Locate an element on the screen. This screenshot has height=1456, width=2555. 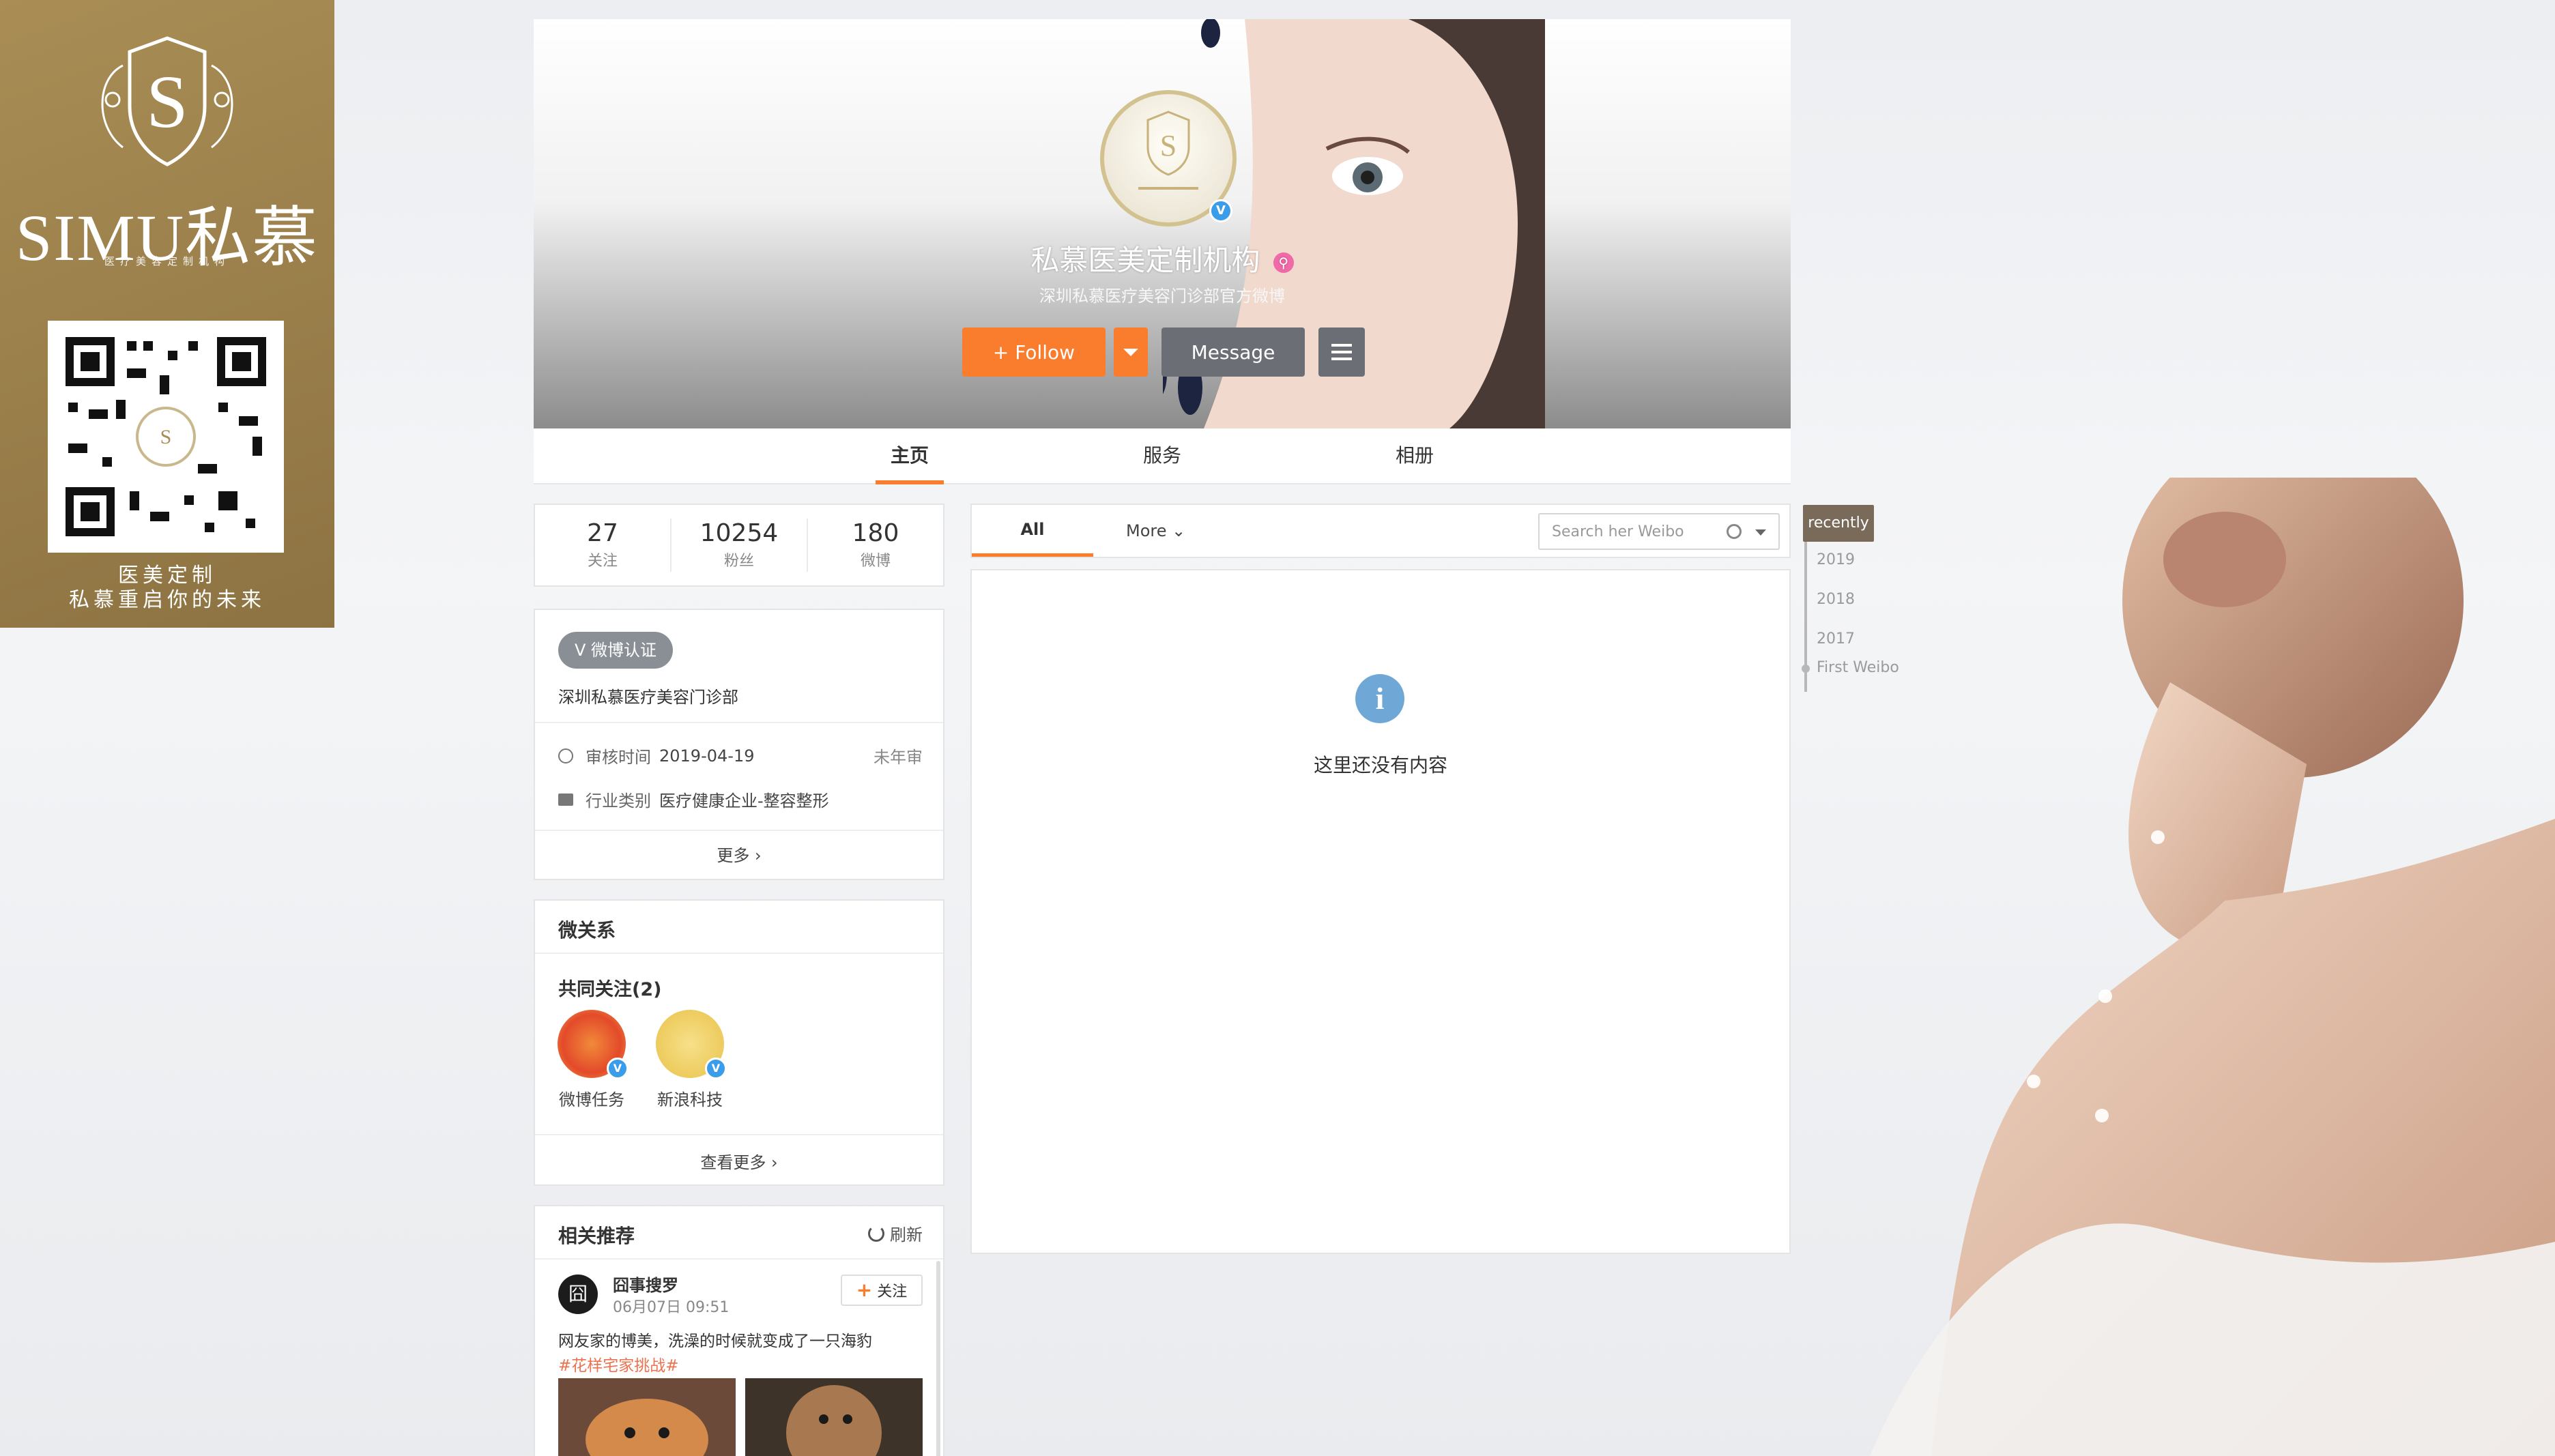
weibo-search-input: Search her Weibo is located at coordinates (1659, 531).